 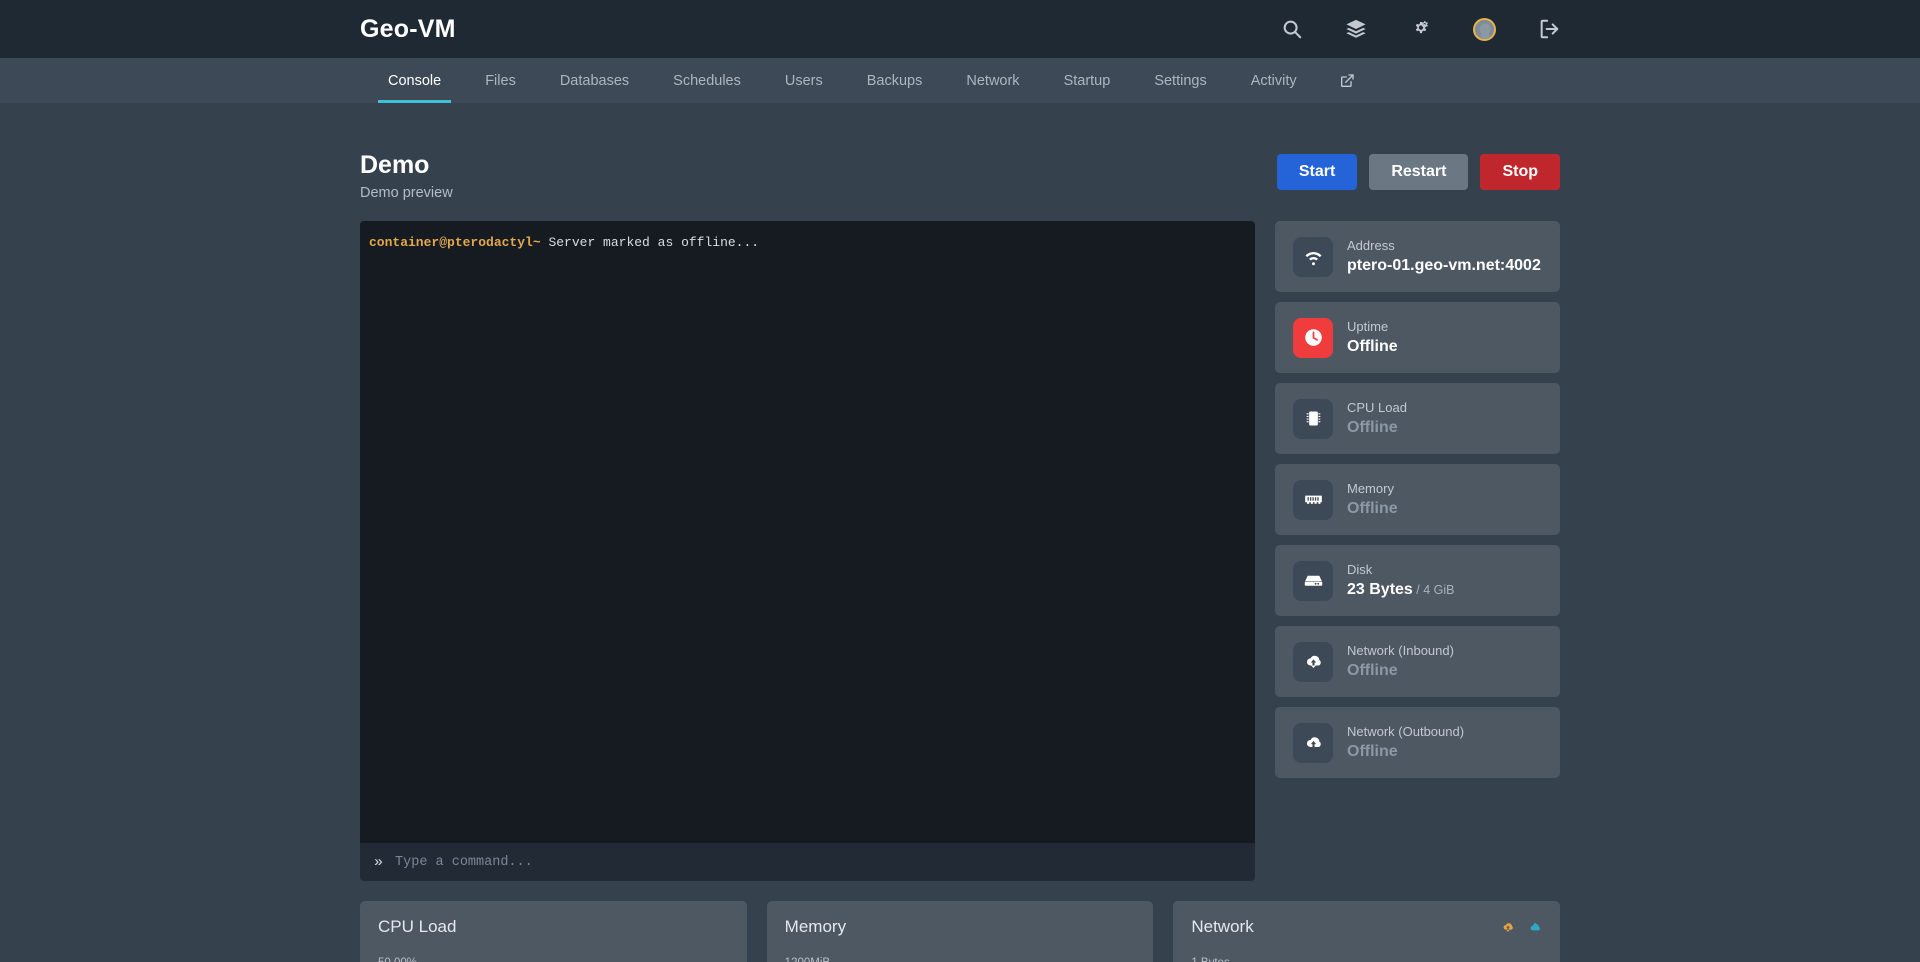 What do you see at coordinates (1313, 742) in the screenshot?
I see `cloud-upload-icon` at bounding box center [1313, 742].